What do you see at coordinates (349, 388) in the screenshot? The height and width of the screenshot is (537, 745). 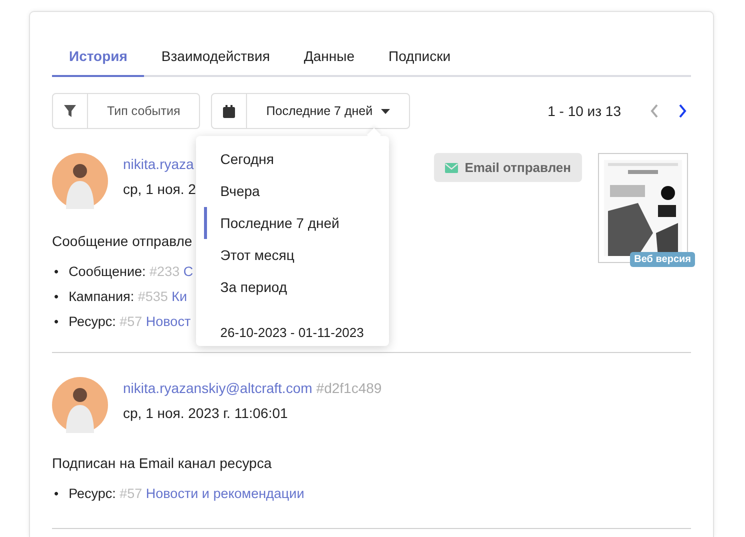 I see `contact-hash: #d2f1c489` at bounding box center [349, 388].